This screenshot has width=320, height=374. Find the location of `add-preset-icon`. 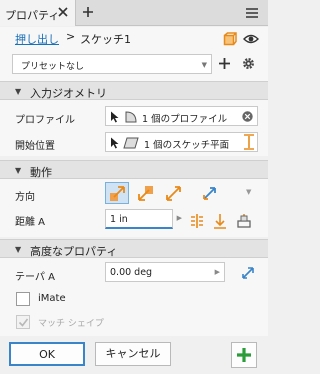

add-preset-icon is located at coordinates (224, 63).